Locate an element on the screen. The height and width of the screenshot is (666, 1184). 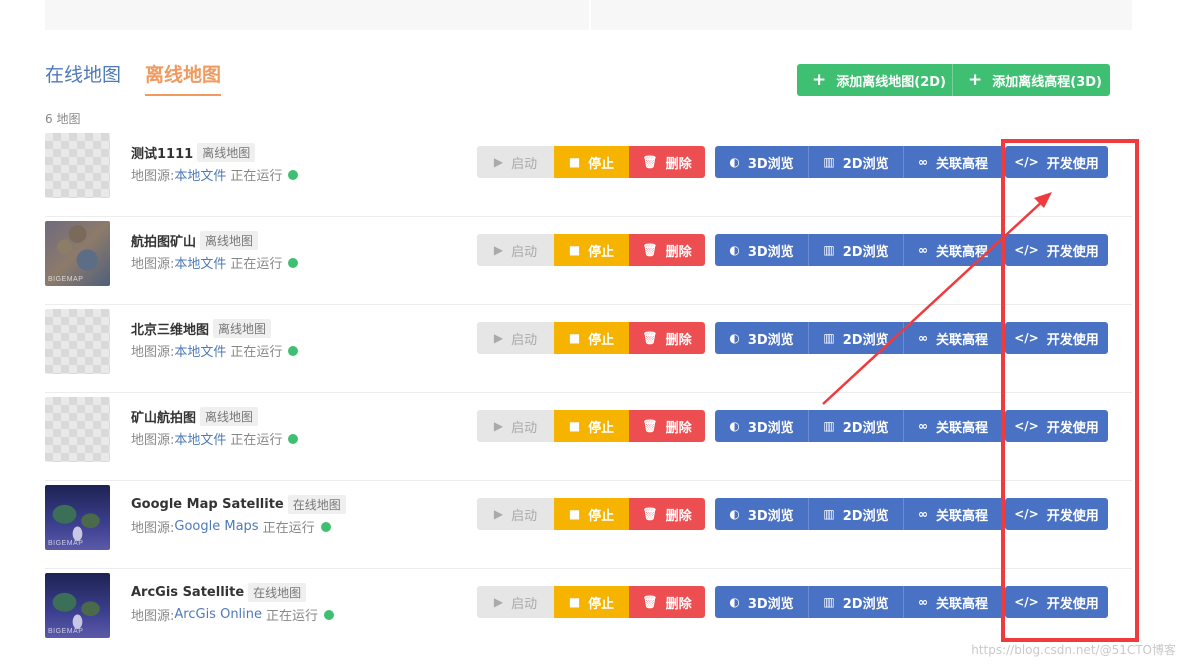
map-source-link: ArcGis Online is located at coordinates (218, 614).